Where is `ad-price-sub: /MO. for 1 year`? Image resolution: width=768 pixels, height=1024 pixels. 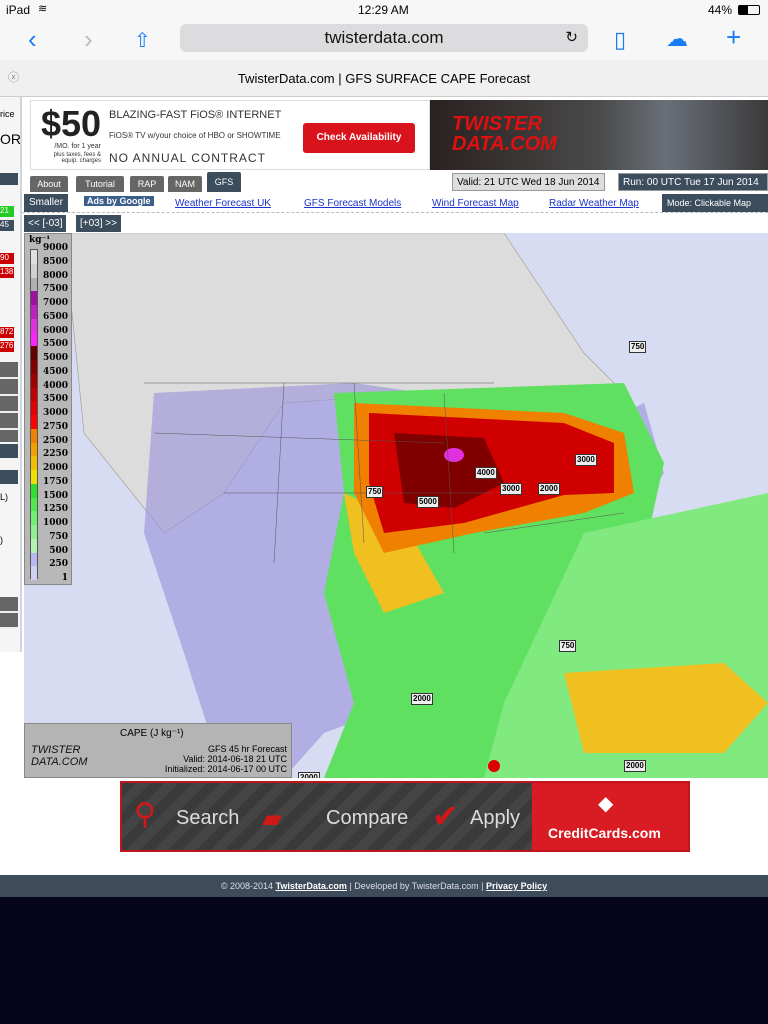
ad-price-sub: /MO. for 1 year is located at coordinates (77, 146).